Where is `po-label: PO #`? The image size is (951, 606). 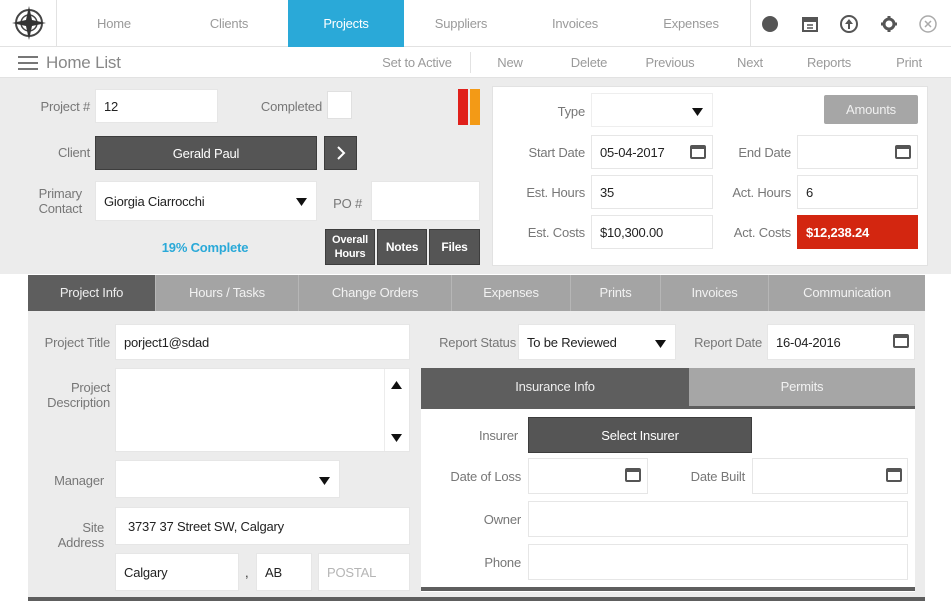 po-label: PO # is located at coordinates (347, 203).